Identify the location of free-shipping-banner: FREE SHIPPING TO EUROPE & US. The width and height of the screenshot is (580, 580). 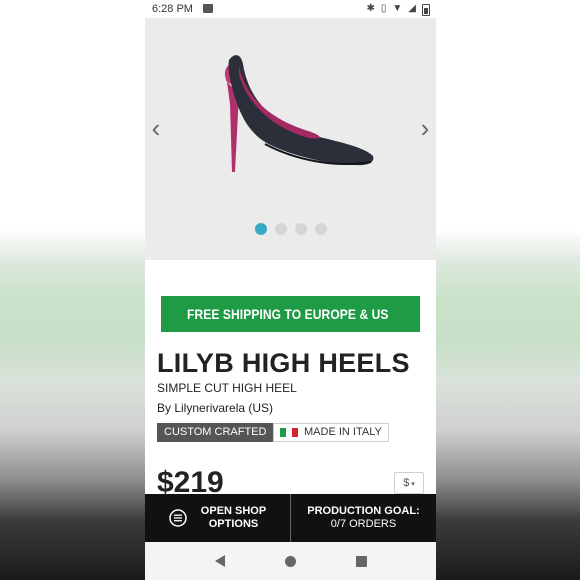
(290, 314).